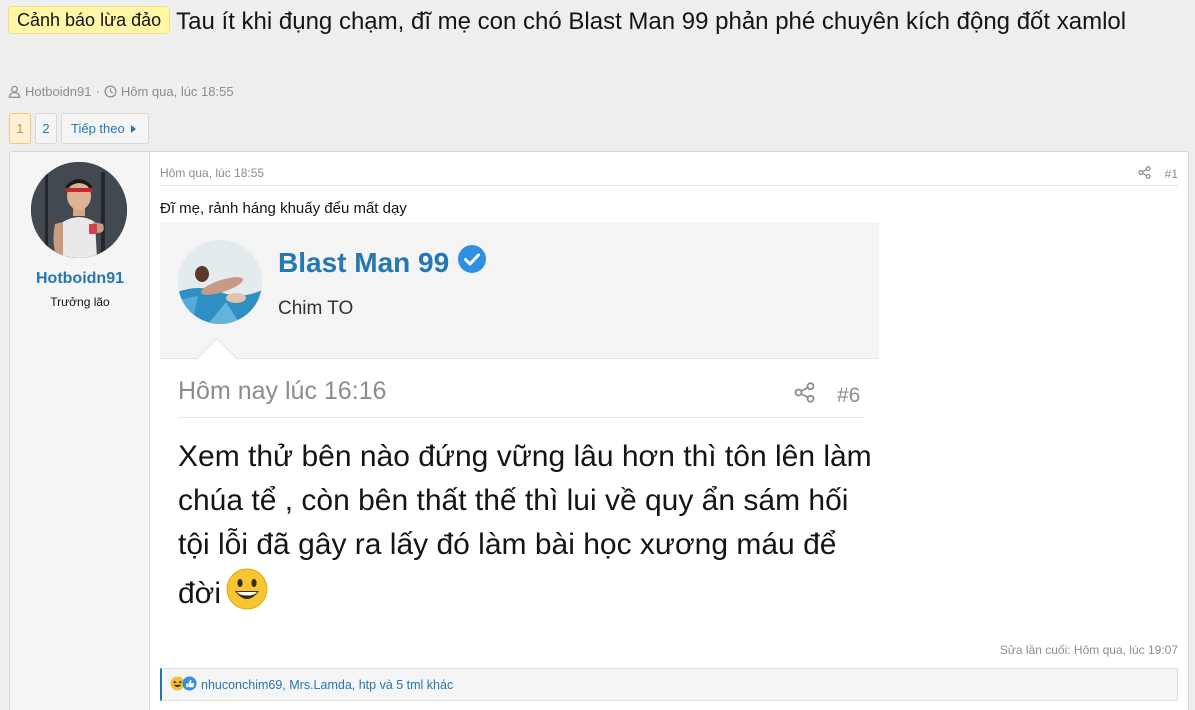 The height and width of the screenshot is (710, 1195). Describe the element at coordinates (20, 128) in the screenshot. I see `page-1-button: 1` at that location.